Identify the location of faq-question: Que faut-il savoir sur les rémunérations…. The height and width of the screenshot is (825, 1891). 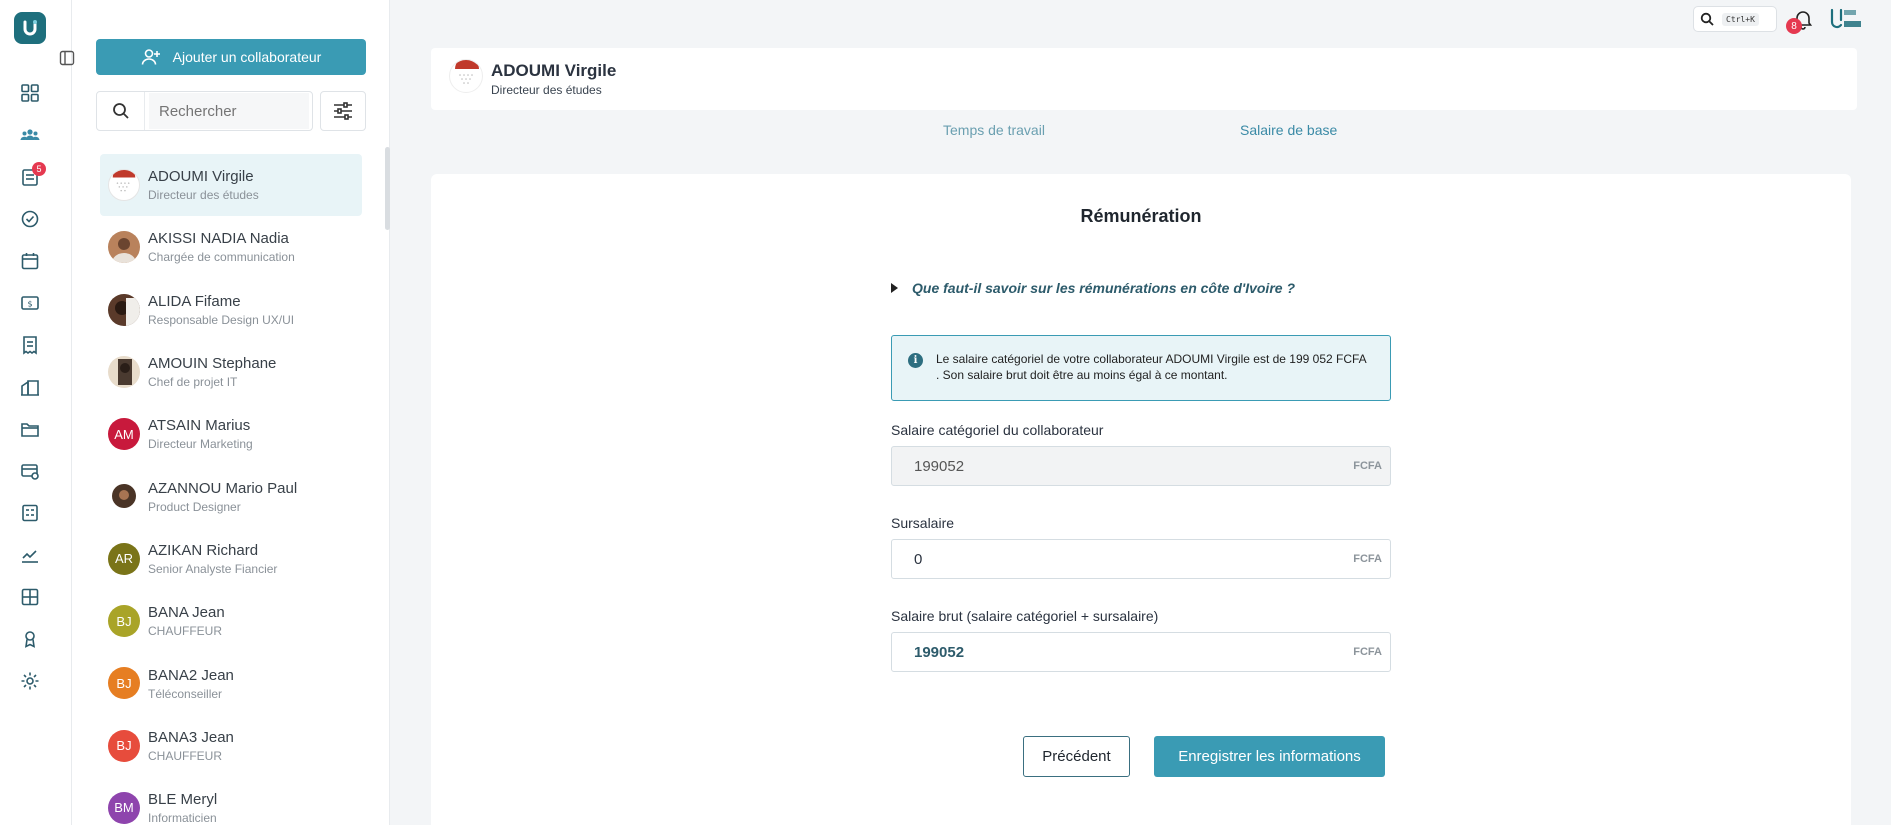
(1103, 288).